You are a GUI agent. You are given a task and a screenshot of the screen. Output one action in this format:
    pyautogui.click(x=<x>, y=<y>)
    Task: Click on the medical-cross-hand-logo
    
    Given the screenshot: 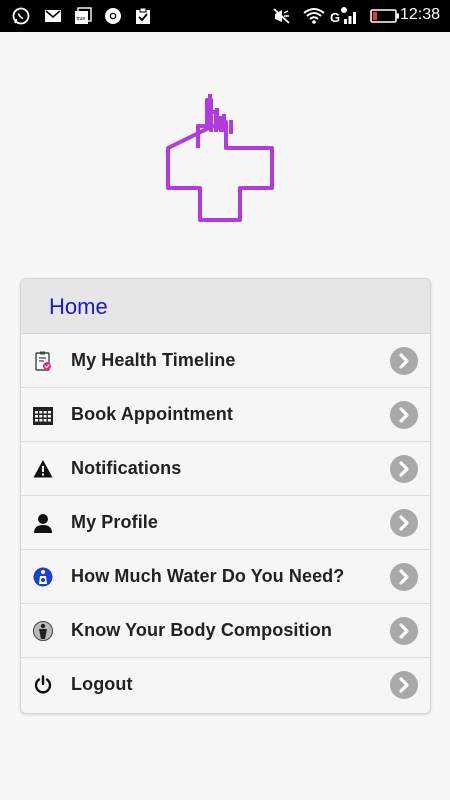 What is the action you would take?
    pyautogui.click(x=220, y=158)
    